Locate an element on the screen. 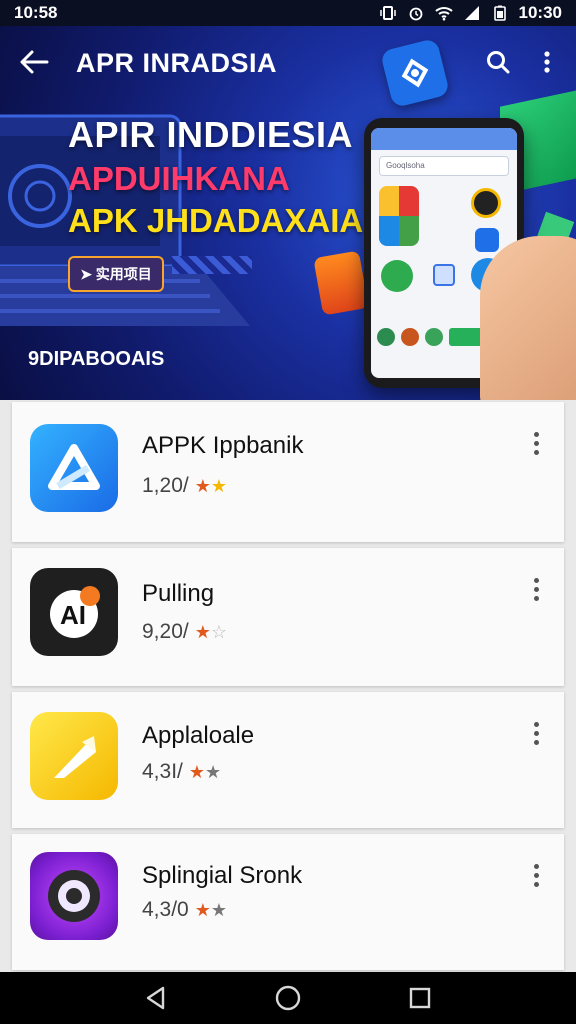 This screenshot has width=576, height=1024. phone-app-green-icon is located at coordinates (397, 276).